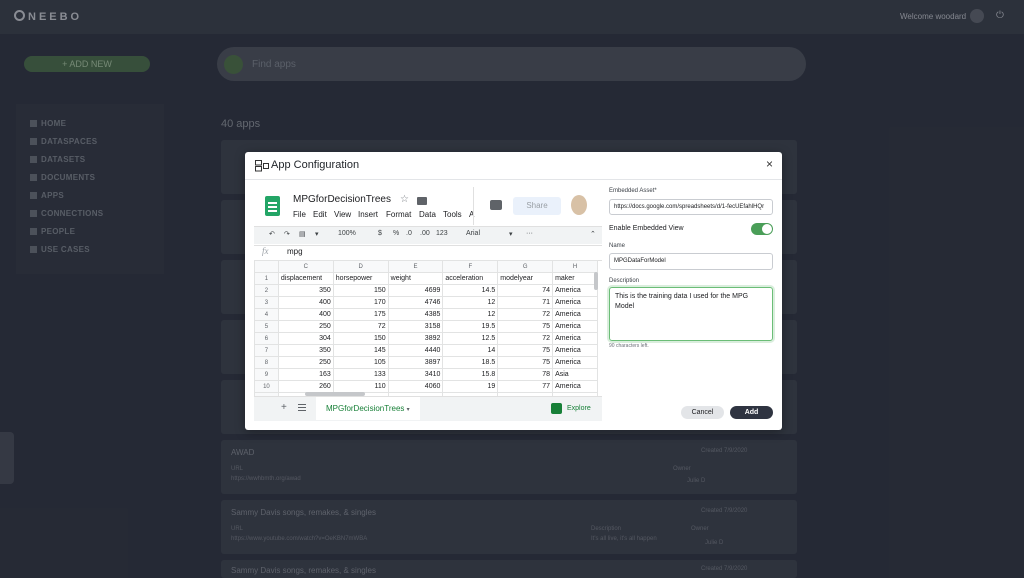 This screenshot has height=578, width=1024. Describe the element at coordinates (769, 164) in the screenshot. I see `close-icon: ×` at that location.